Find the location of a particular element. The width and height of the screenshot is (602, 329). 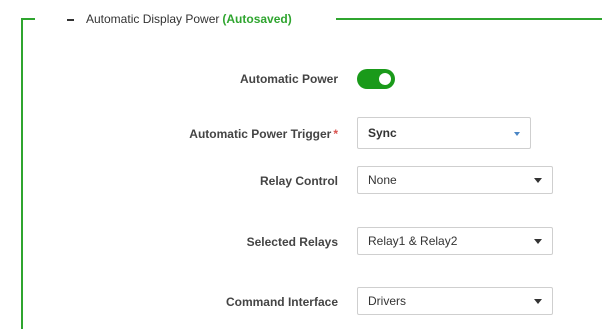

relay-control-select: None is located at coordinates (455, 180).